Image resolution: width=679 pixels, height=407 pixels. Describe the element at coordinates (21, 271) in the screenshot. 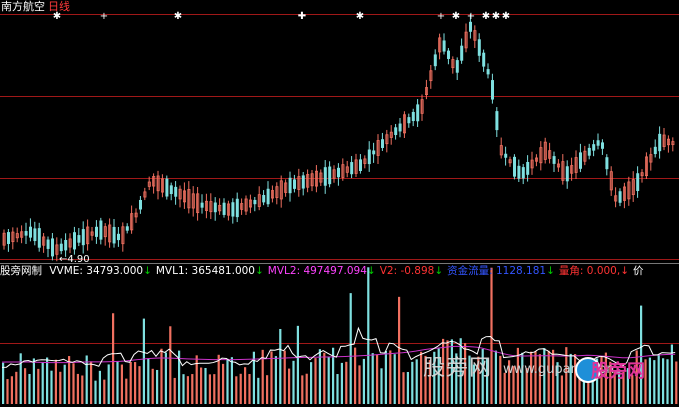

I see `indicator-name: 股旁网制` at that location.